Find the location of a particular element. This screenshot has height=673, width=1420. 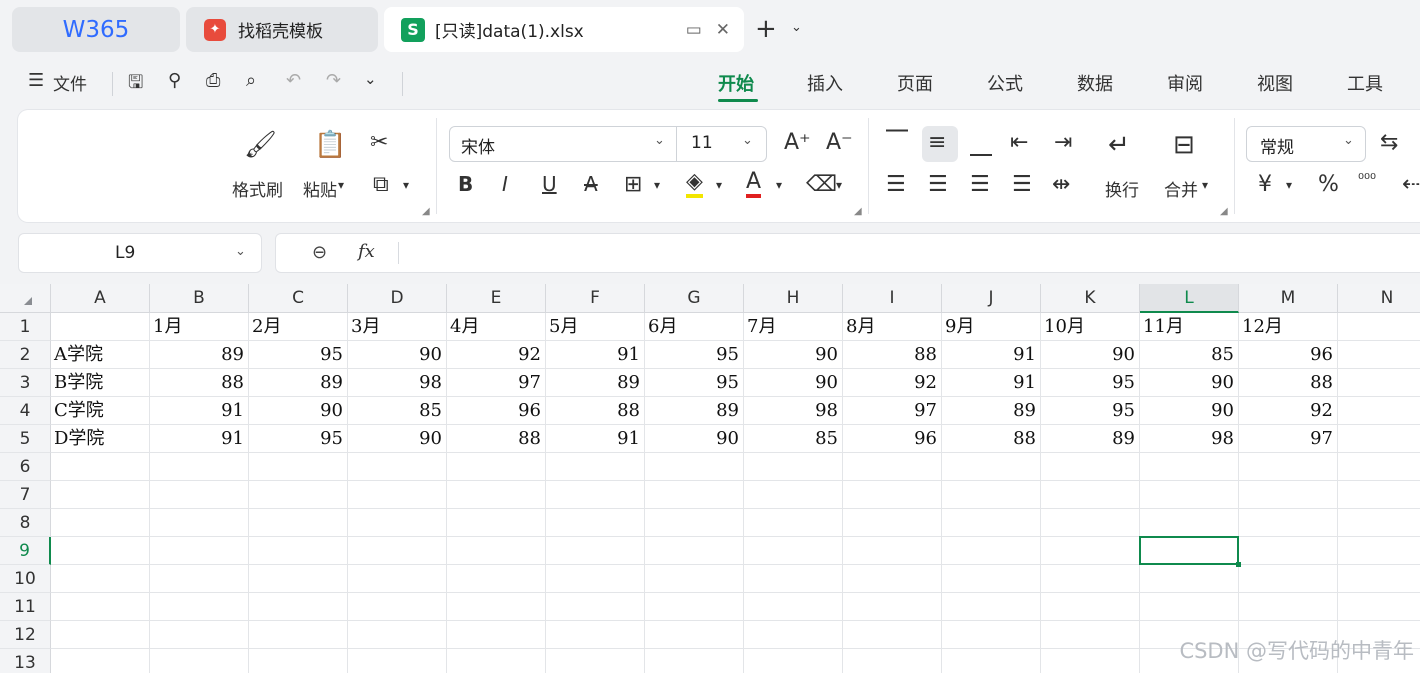

print-preview-icon: ⌕ is located at coordinates (251, 80).